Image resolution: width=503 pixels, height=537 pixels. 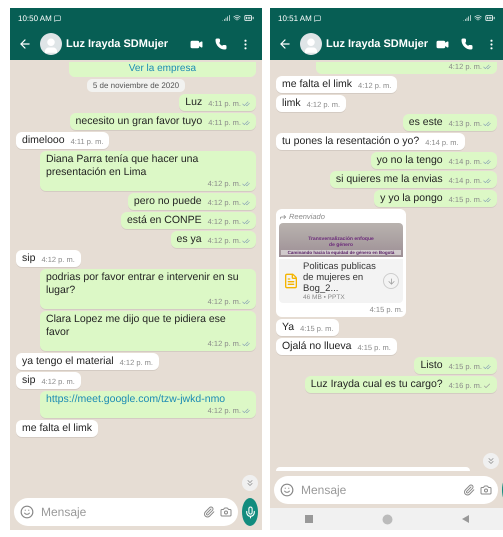 I want to click on download-button, so click(x=391, y=281).